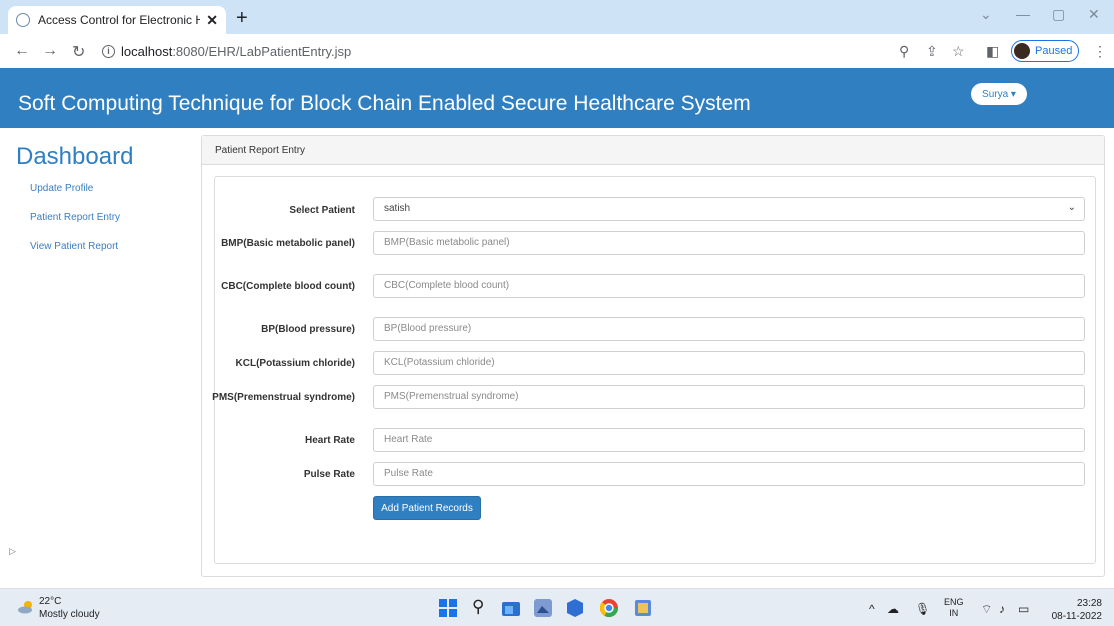  I want to click on new-tab-button: +, so click(242, 18).